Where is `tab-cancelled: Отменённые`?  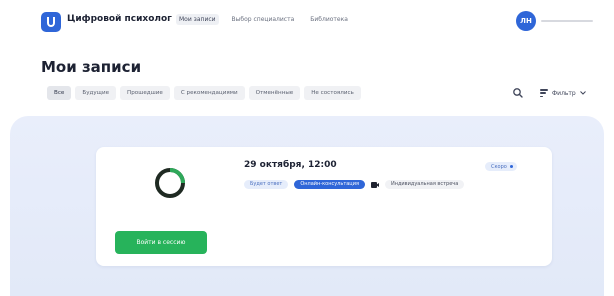 tab-cancelled: Отменённые is located at coordinates (274, 93).